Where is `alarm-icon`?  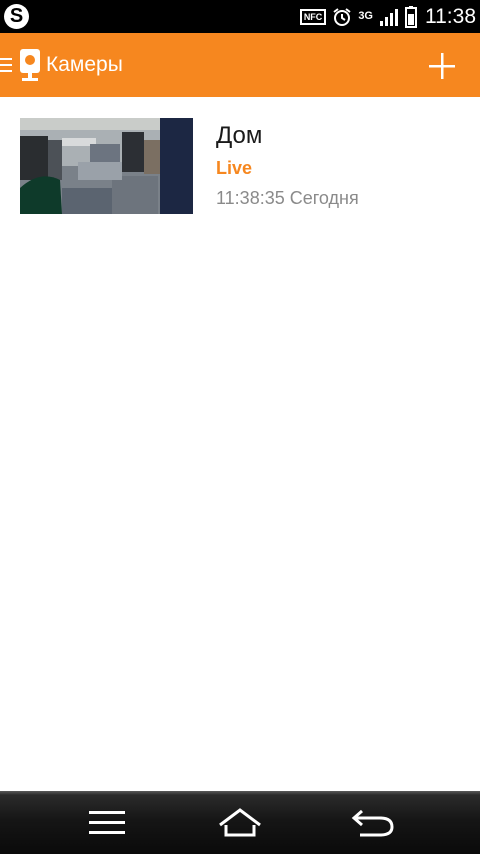
alarm-icon is located at coordinates (342, 16).